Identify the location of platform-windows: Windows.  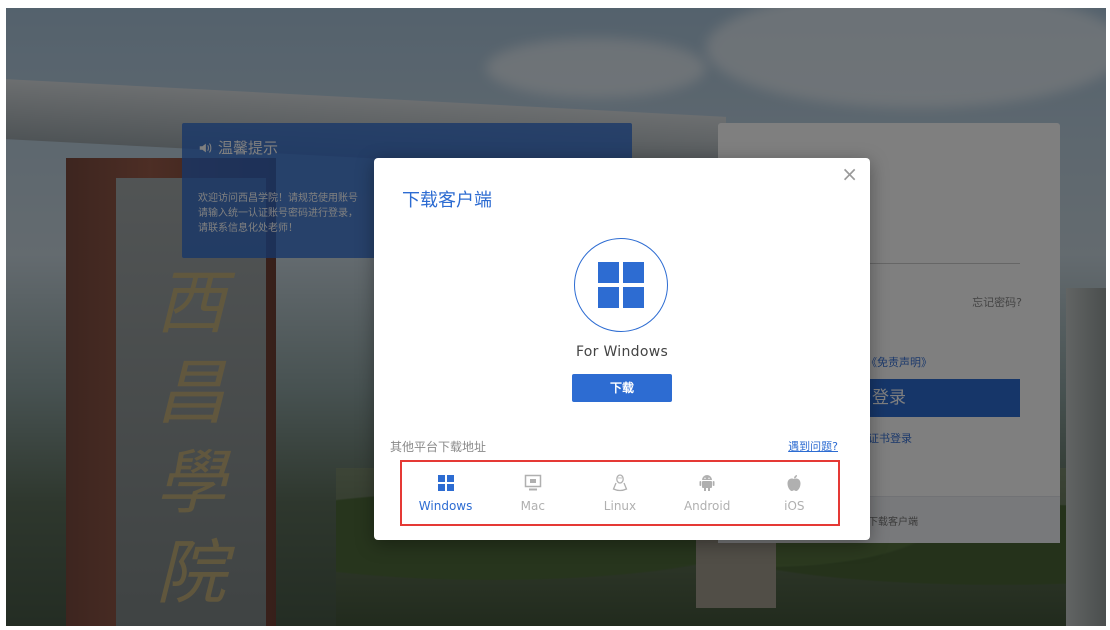
(446, 493).